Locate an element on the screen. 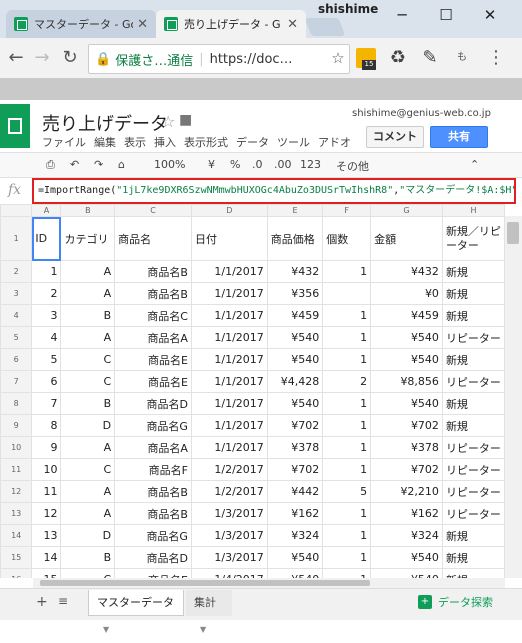  cell: ¥0 is located at coordinates (406, 293).